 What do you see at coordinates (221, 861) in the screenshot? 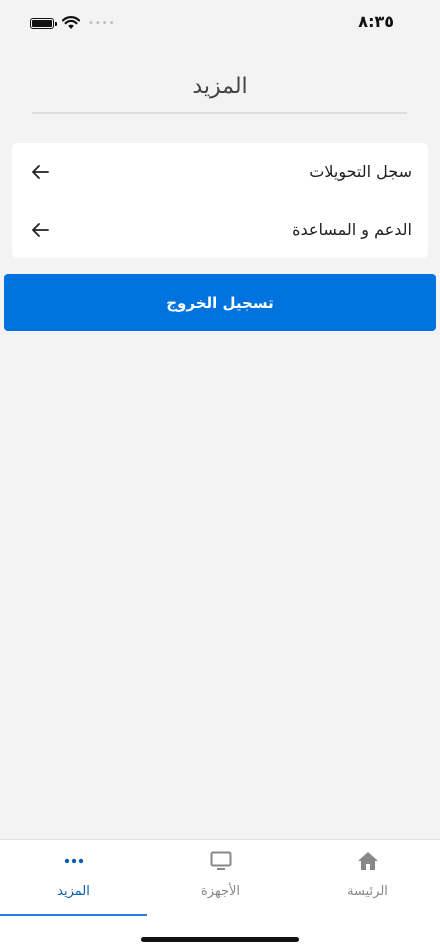
I see `monitor-icon` at bounding box center [221, 861].